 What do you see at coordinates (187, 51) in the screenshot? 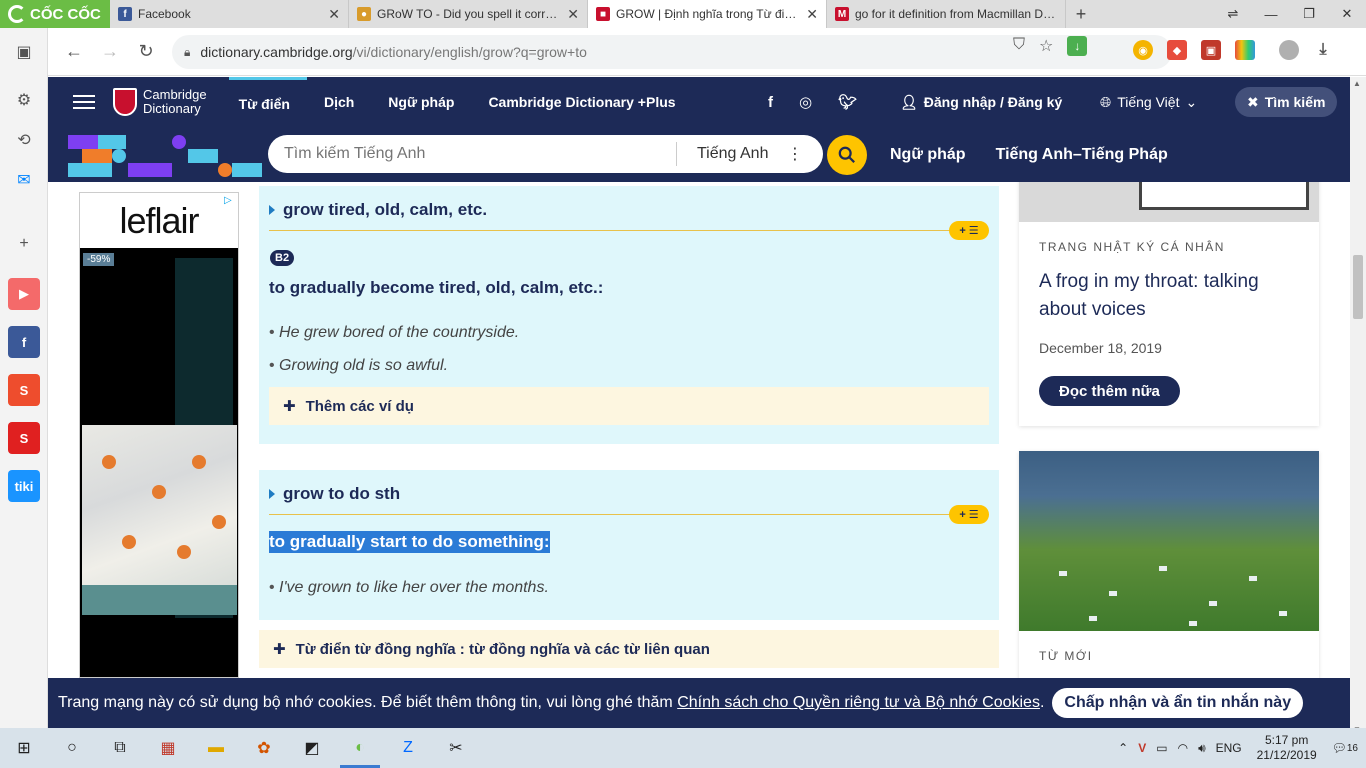
I see `lock-icon: 🔒︎` at bounding box center [187, 51].